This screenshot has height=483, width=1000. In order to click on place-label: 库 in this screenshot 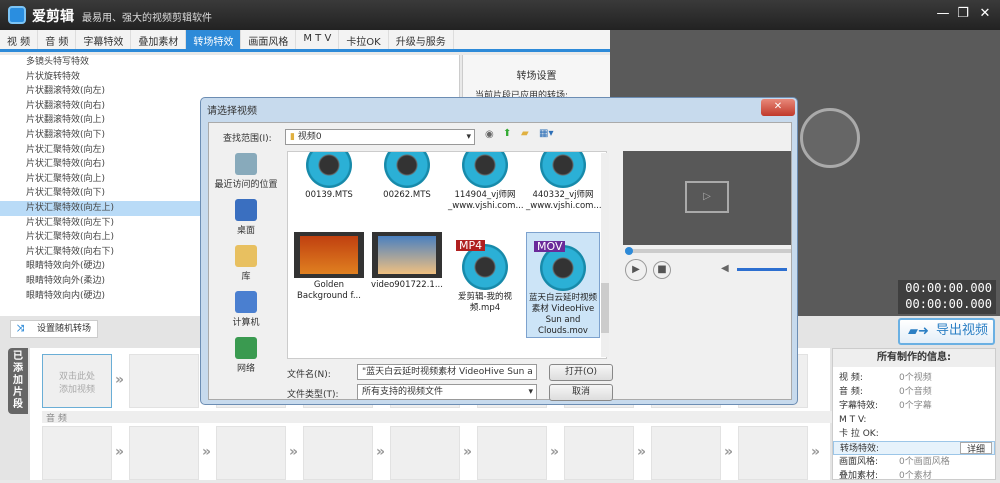, I will do `click(246, 277)`.